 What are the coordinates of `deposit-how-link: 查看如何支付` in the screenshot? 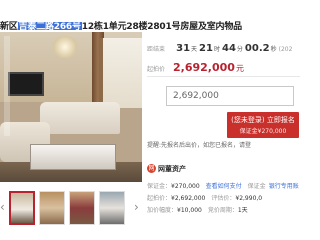 It's located at (224, 186).